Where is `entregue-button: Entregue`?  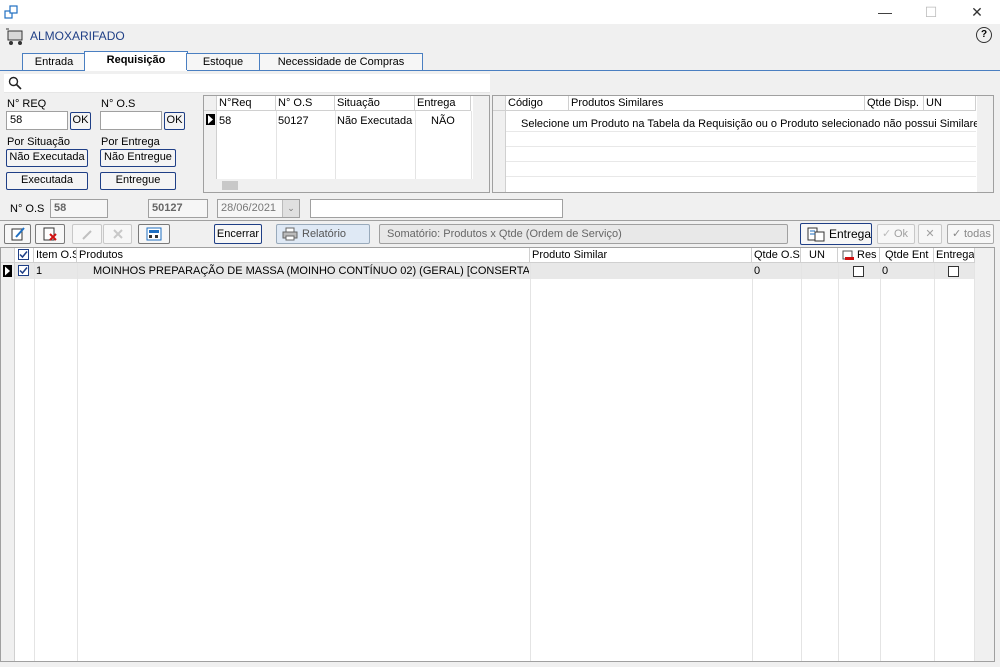
entregue-button: Entregue is located at coordinates (138, 181).